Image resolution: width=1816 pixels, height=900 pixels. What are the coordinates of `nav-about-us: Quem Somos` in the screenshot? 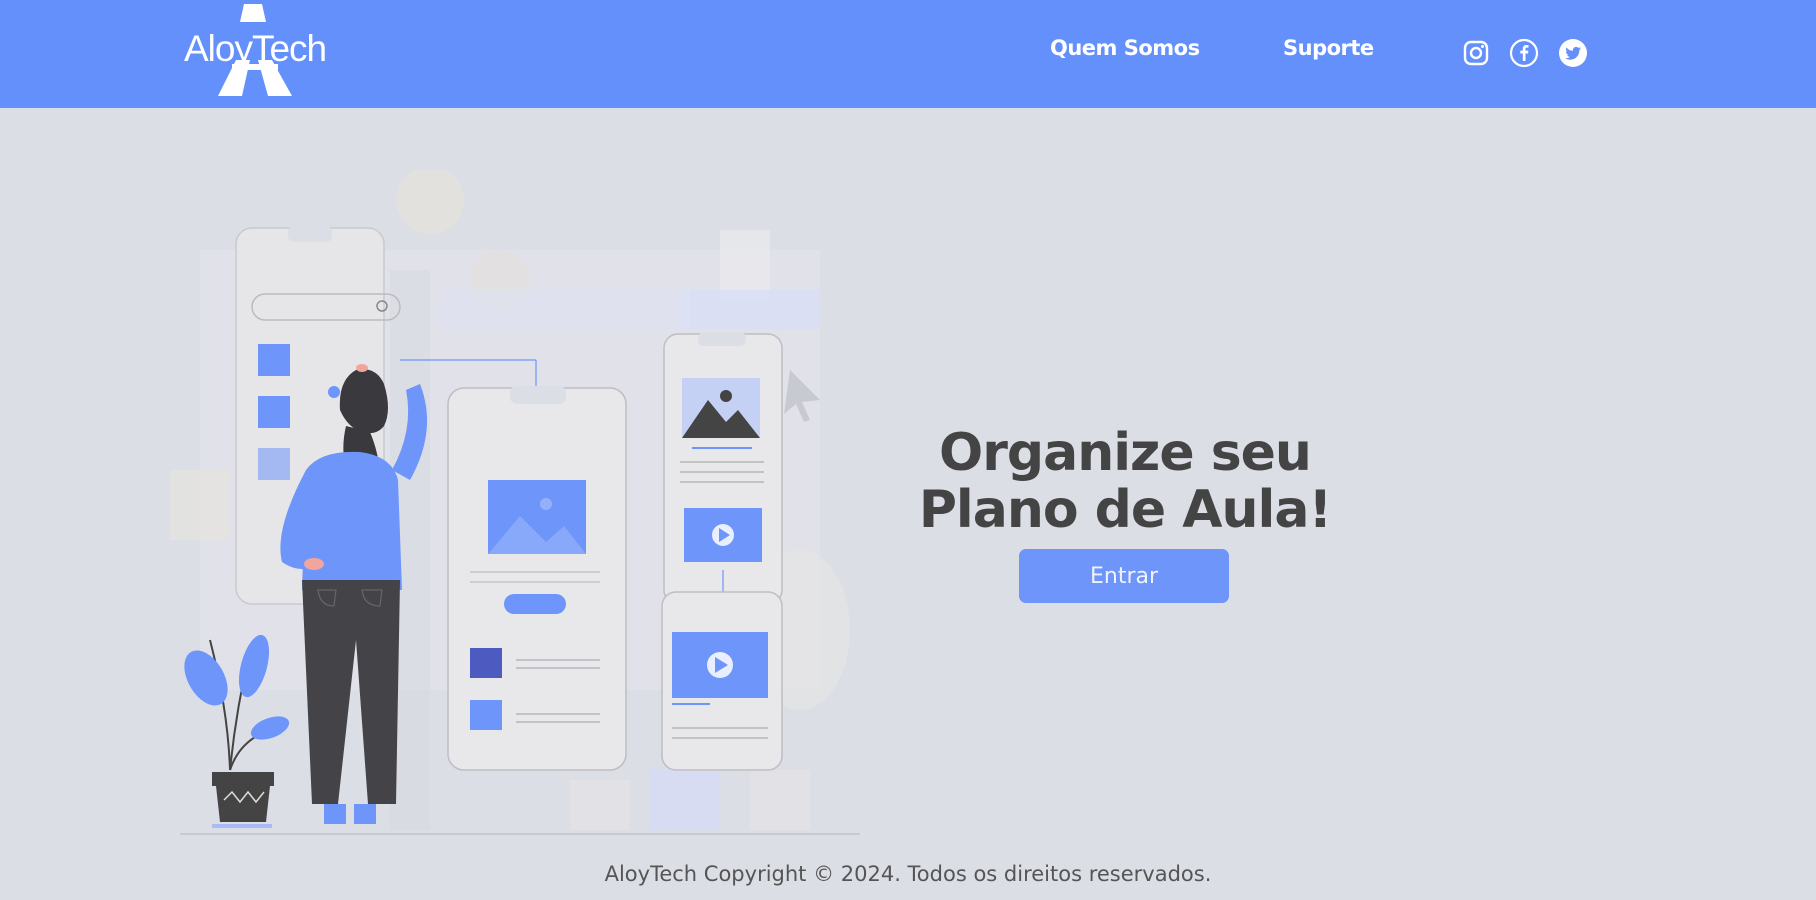 It's located at (1125, 48).